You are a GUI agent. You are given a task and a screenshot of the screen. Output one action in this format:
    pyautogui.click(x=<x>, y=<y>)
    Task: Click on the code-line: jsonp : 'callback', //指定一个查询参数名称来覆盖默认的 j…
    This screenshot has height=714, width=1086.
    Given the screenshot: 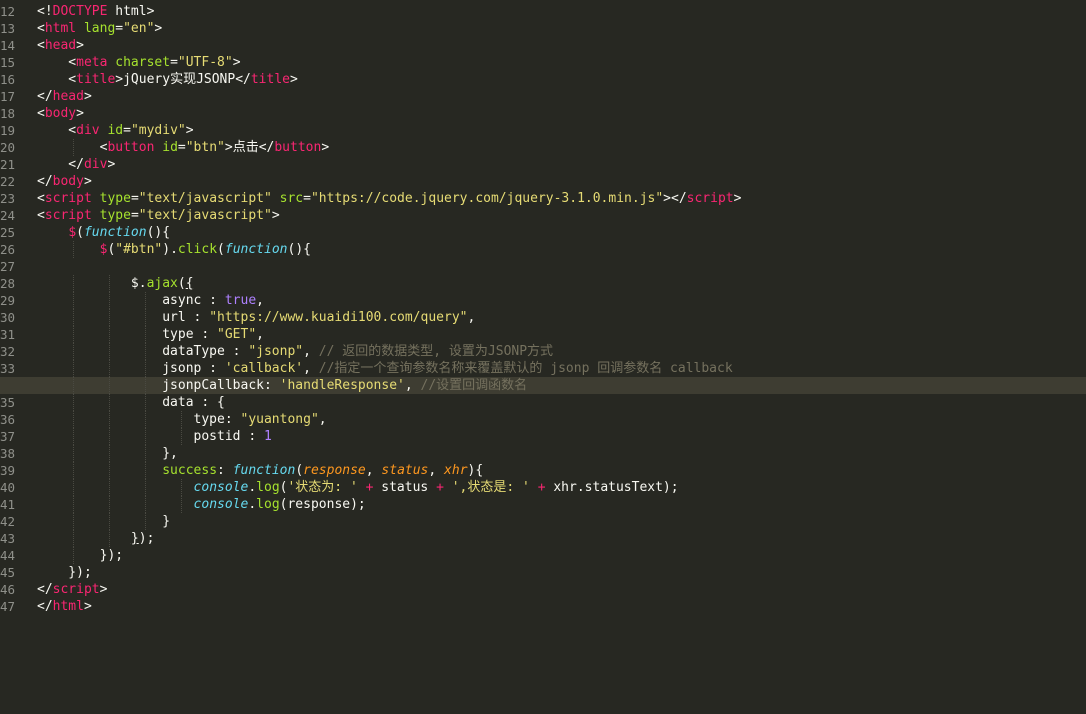 What is the action you would take?
    pyautogui.click(x=561, y=368)
    